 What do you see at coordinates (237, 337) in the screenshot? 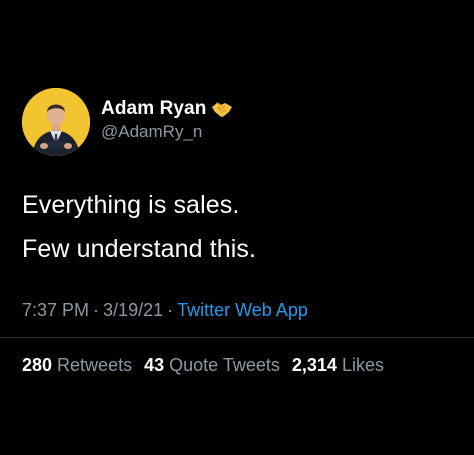
I see `divider` at bounding box center [237, 337].